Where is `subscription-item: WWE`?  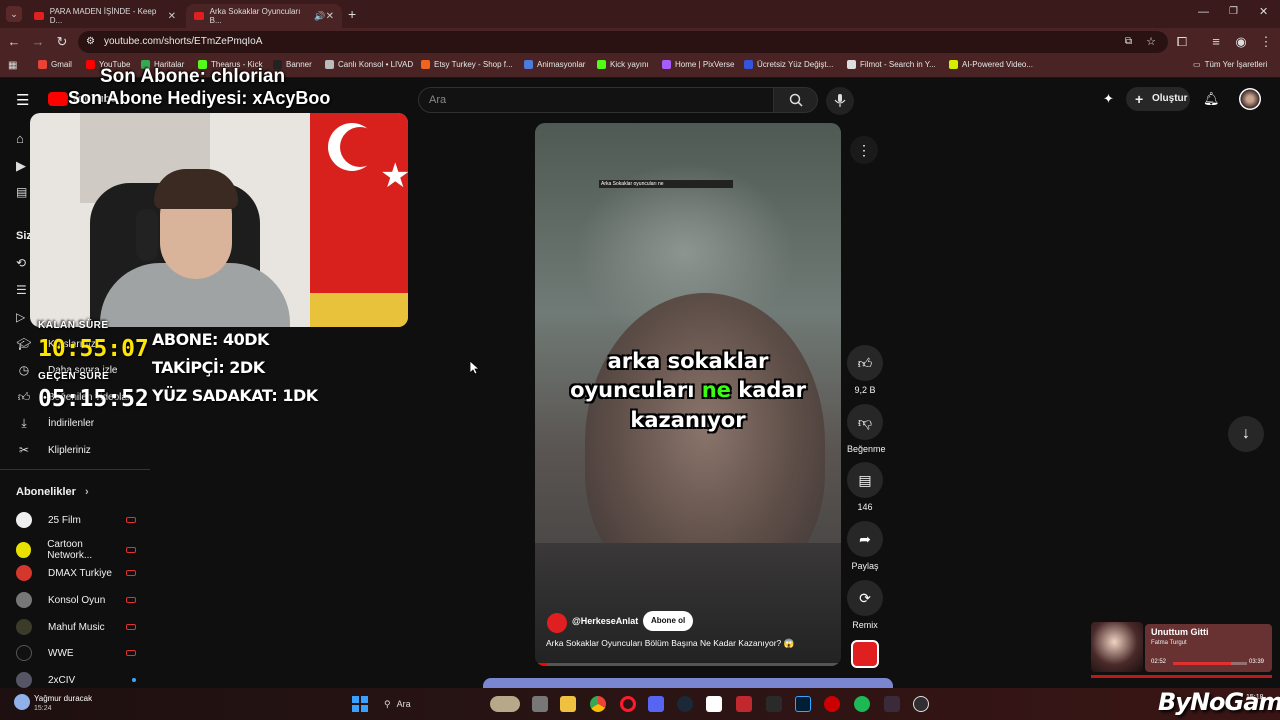 subscription-item: WWE is located at coordinates (76, 653).